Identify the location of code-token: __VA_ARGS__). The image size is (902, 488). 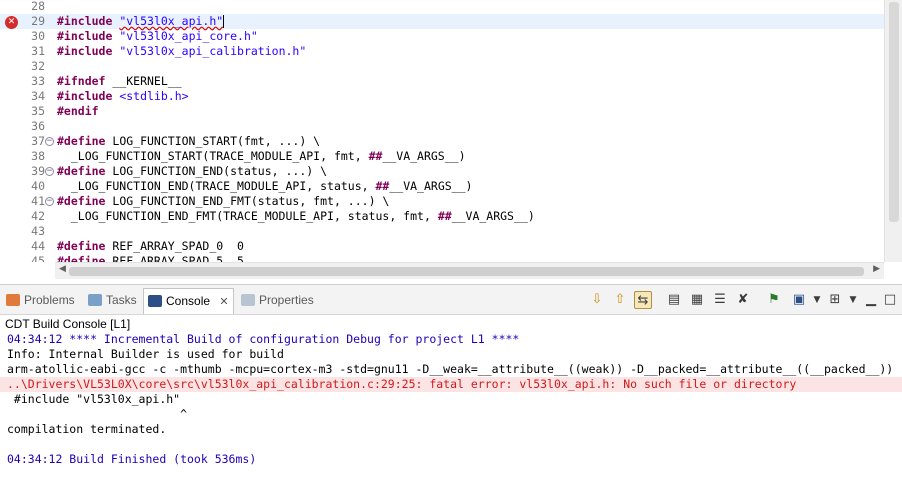
(424, 156).